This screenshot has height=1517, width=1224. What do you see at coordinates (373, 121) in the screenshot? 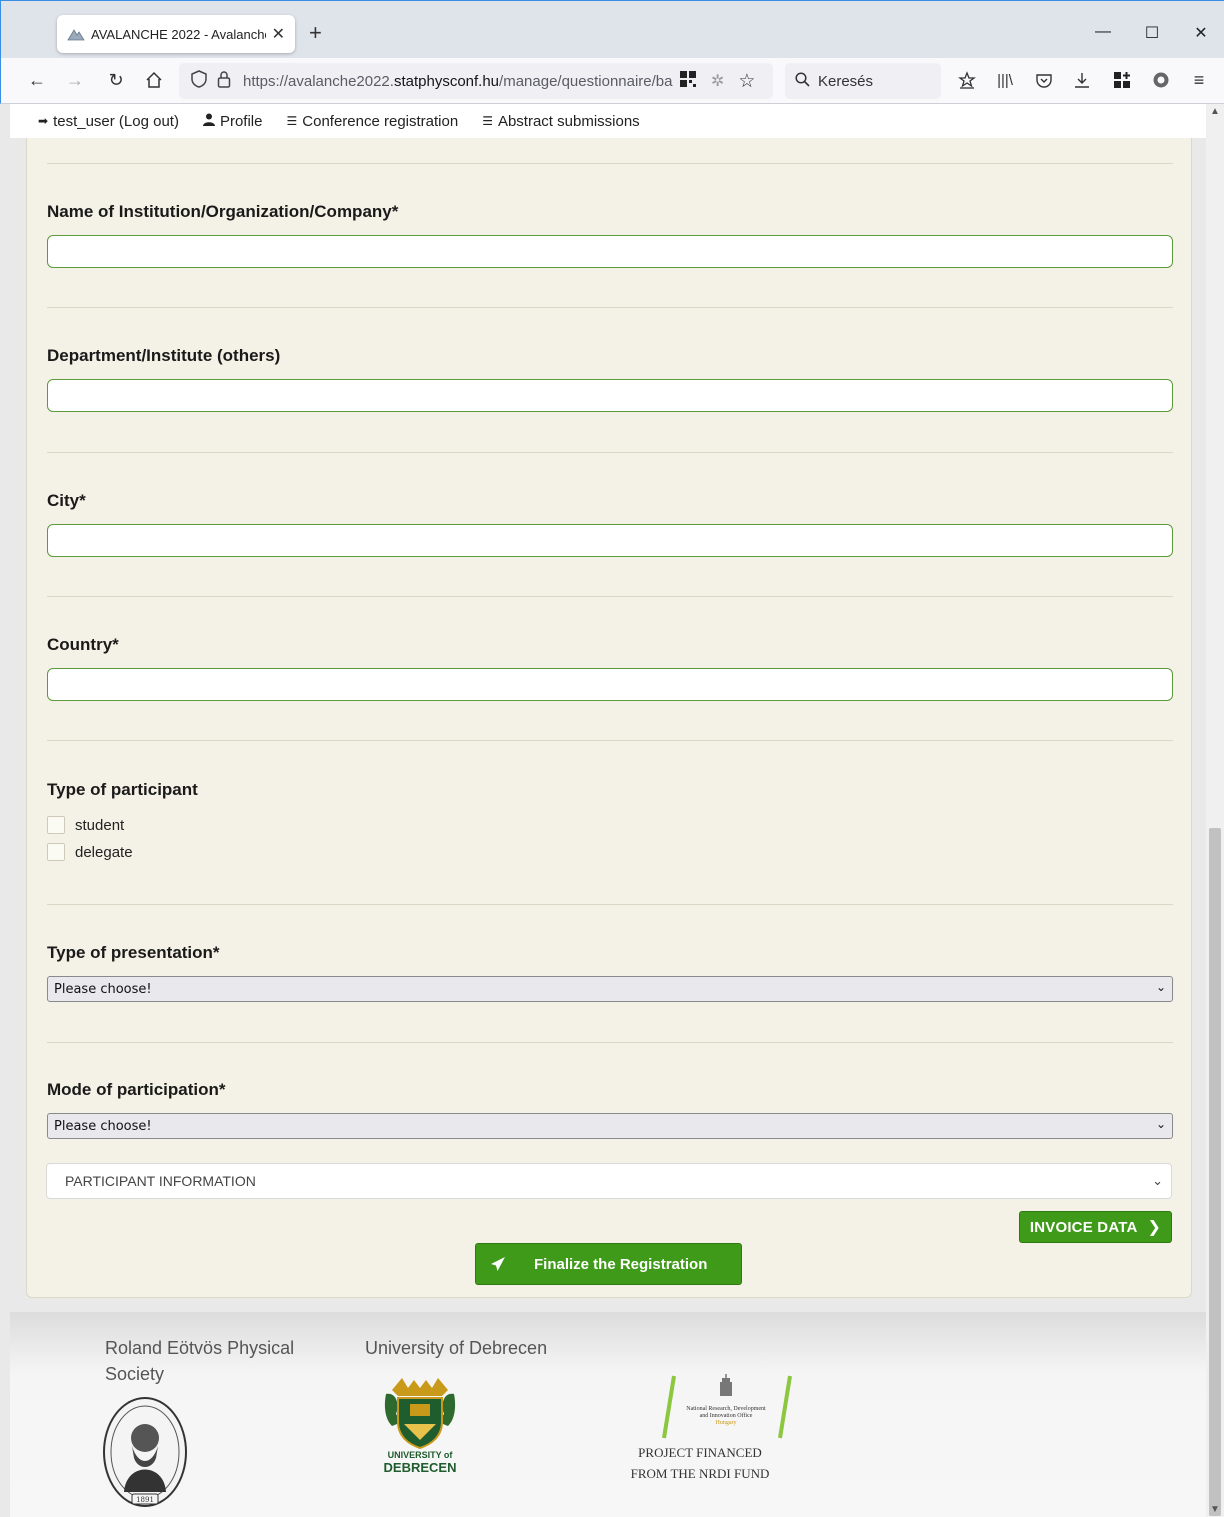
I see `conference-registration-link: ☰ Conference registration` at bounding box center [373, 121].